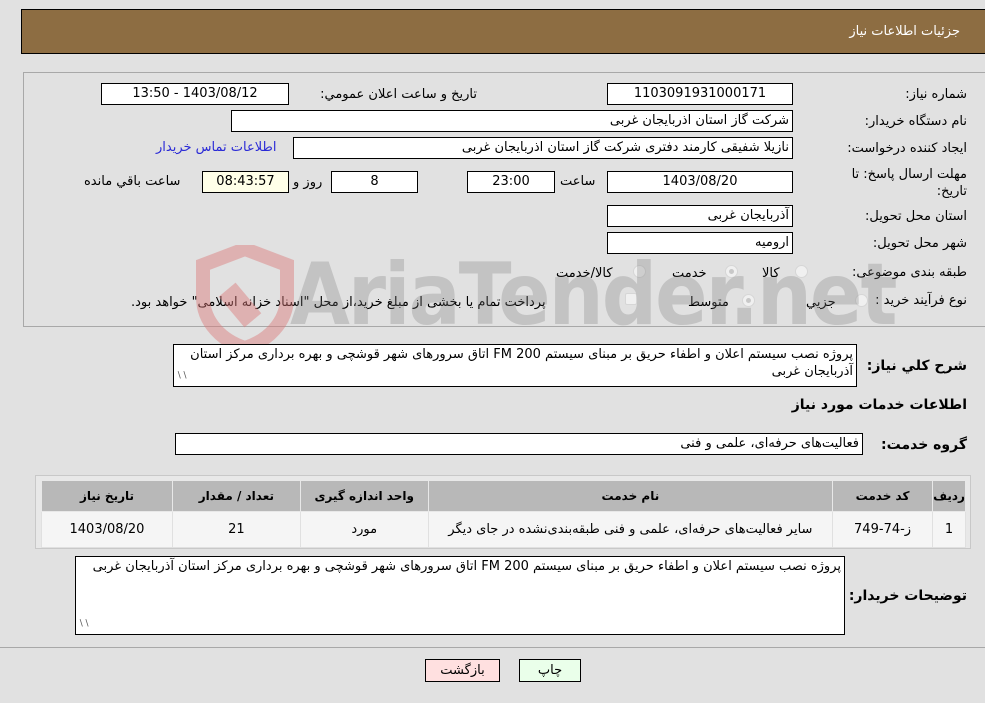 Image resolution: width=985 pixels, height=703 pixels. I want to click on footer-divider, so click(492, 647).